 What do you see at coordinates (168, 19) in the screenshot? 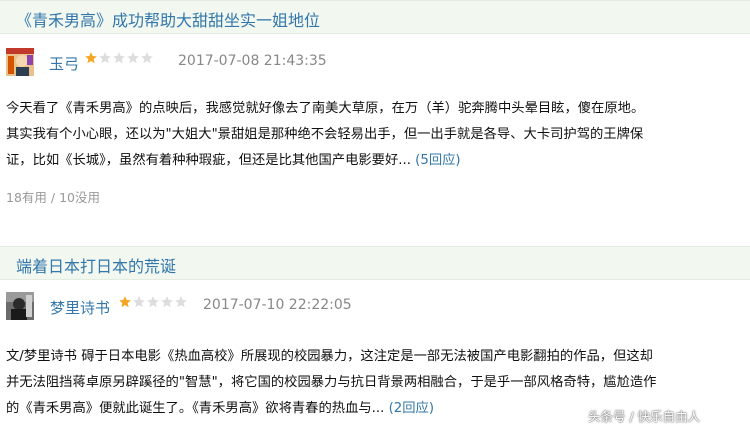
I see `review-title-link: 《青禾男高》成功帮助大甜甜坐实一姐地位` at bounding box center [168, 19].